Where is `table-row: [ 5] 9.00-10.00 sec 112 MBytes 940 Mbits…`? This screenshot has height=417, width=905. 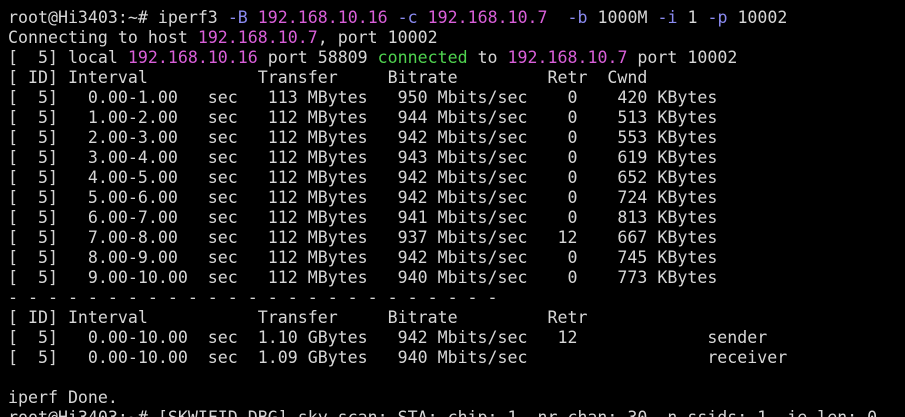 table-row: [ 5] 9.00-10.00 sec 112 MBytes 940 Mbits… is located at coordinates (363, 277).